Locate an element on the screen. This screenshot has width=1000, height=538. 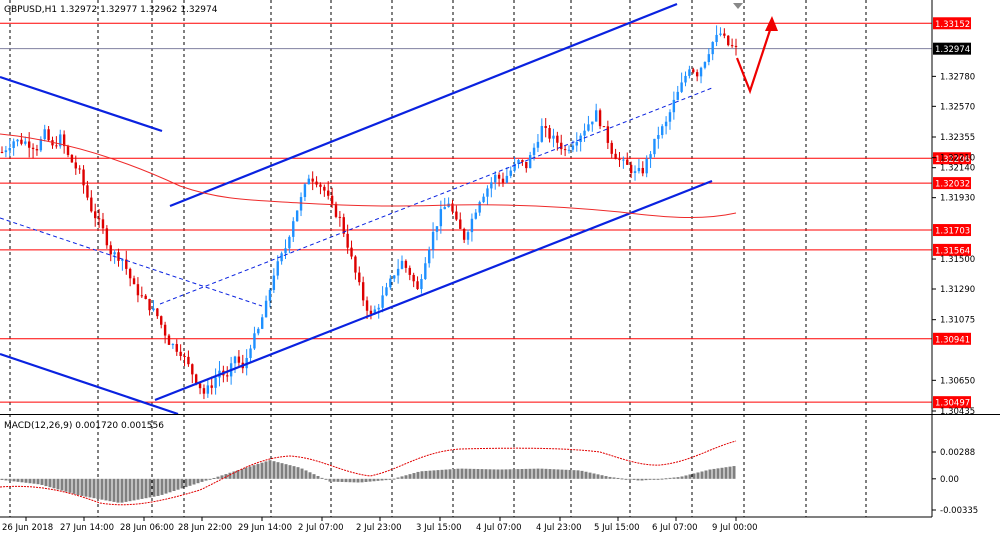
price-tick-label: 1.32780 is located at coordinates (957, 77).